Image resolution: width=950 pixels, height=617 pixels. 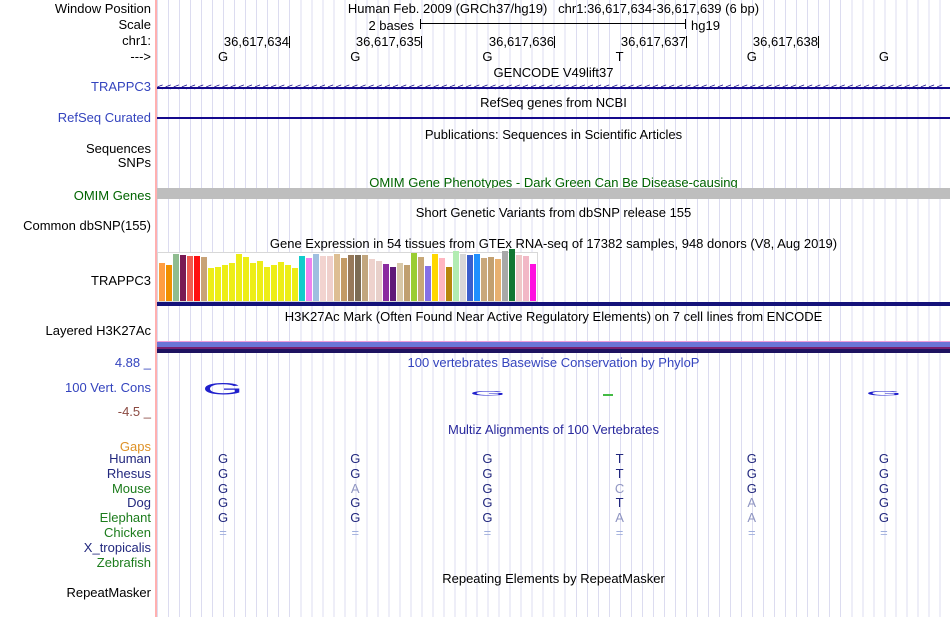 What do you see at coordinates (75, 562) in the screenshot?
I see `multiz-species-label: Zebrafish` at bounding box center [75, 562].